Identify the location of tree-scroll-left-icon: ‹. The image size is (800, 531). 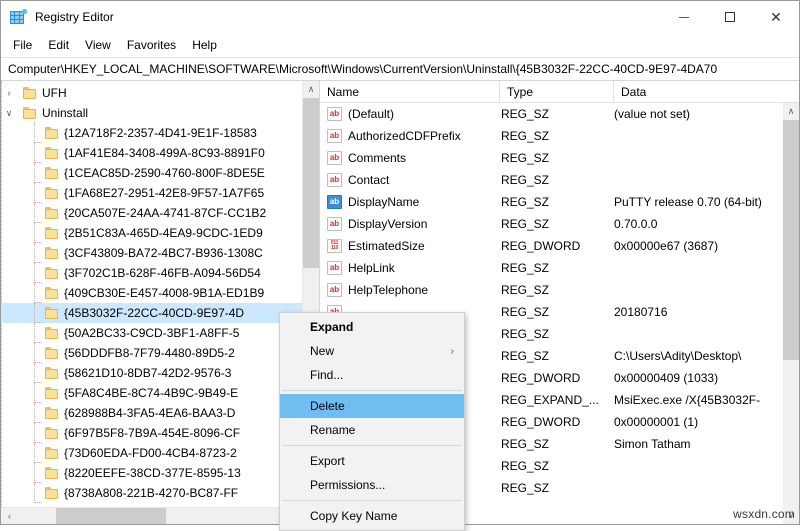
(9, 516).